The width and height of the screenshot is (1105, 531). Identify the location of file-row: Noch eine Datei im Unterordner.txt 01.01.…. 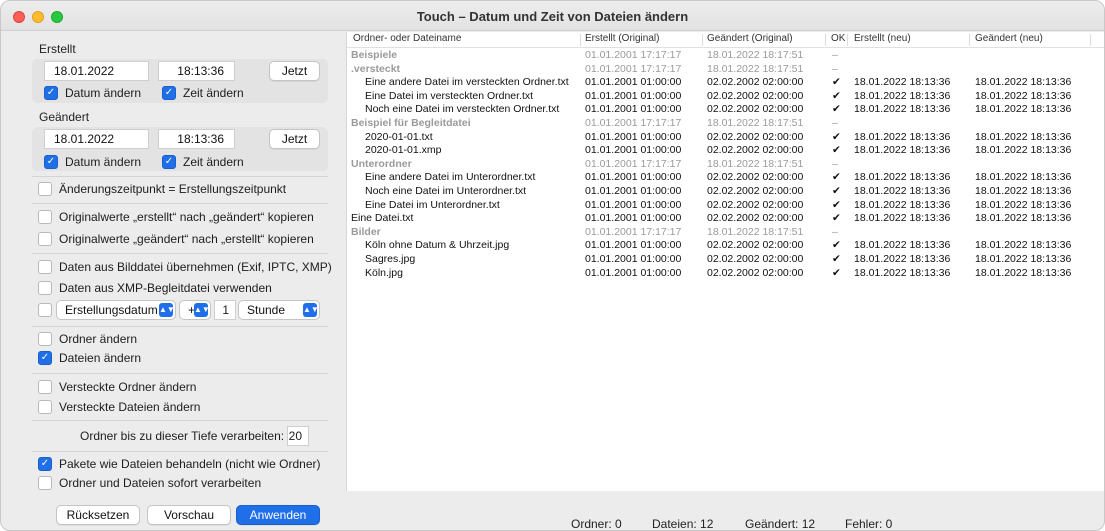
(725, 192).